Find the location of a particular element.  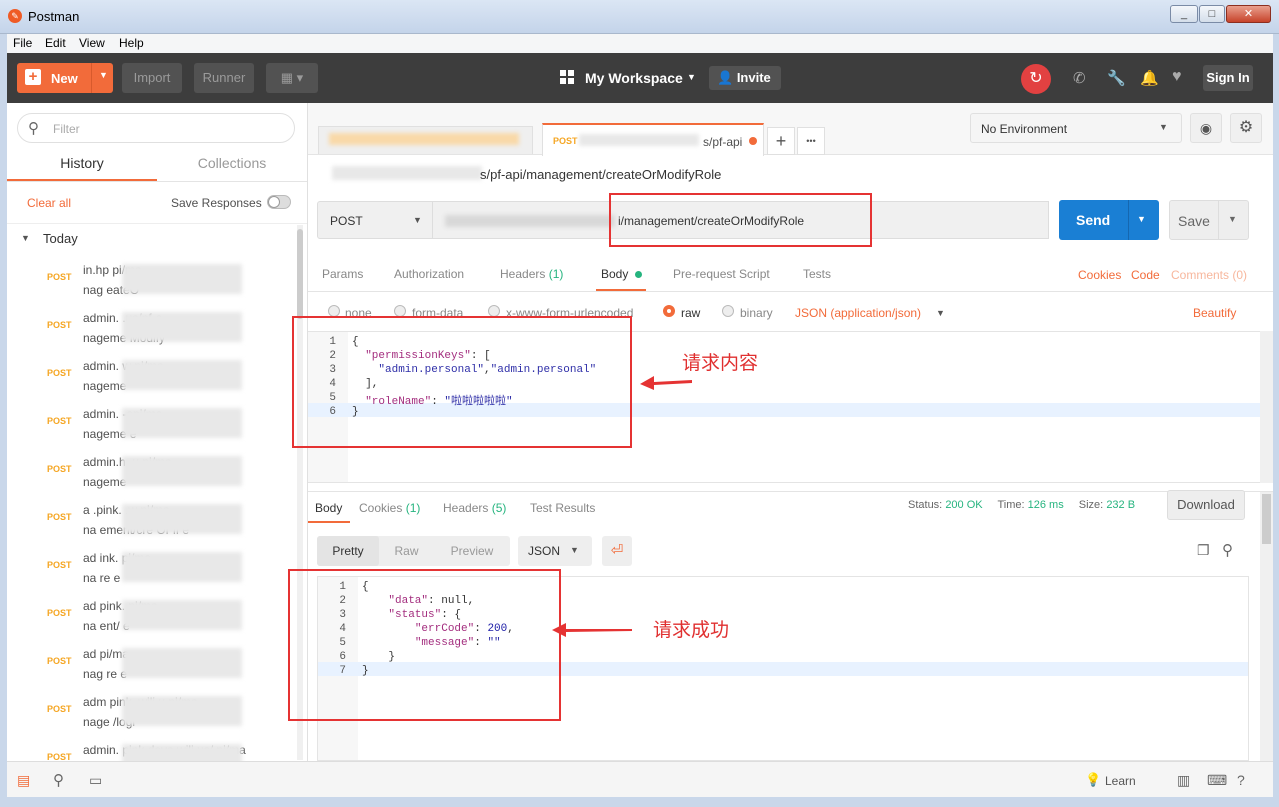

tab-headers: Headers (1) is located at coordinates (531, 274).